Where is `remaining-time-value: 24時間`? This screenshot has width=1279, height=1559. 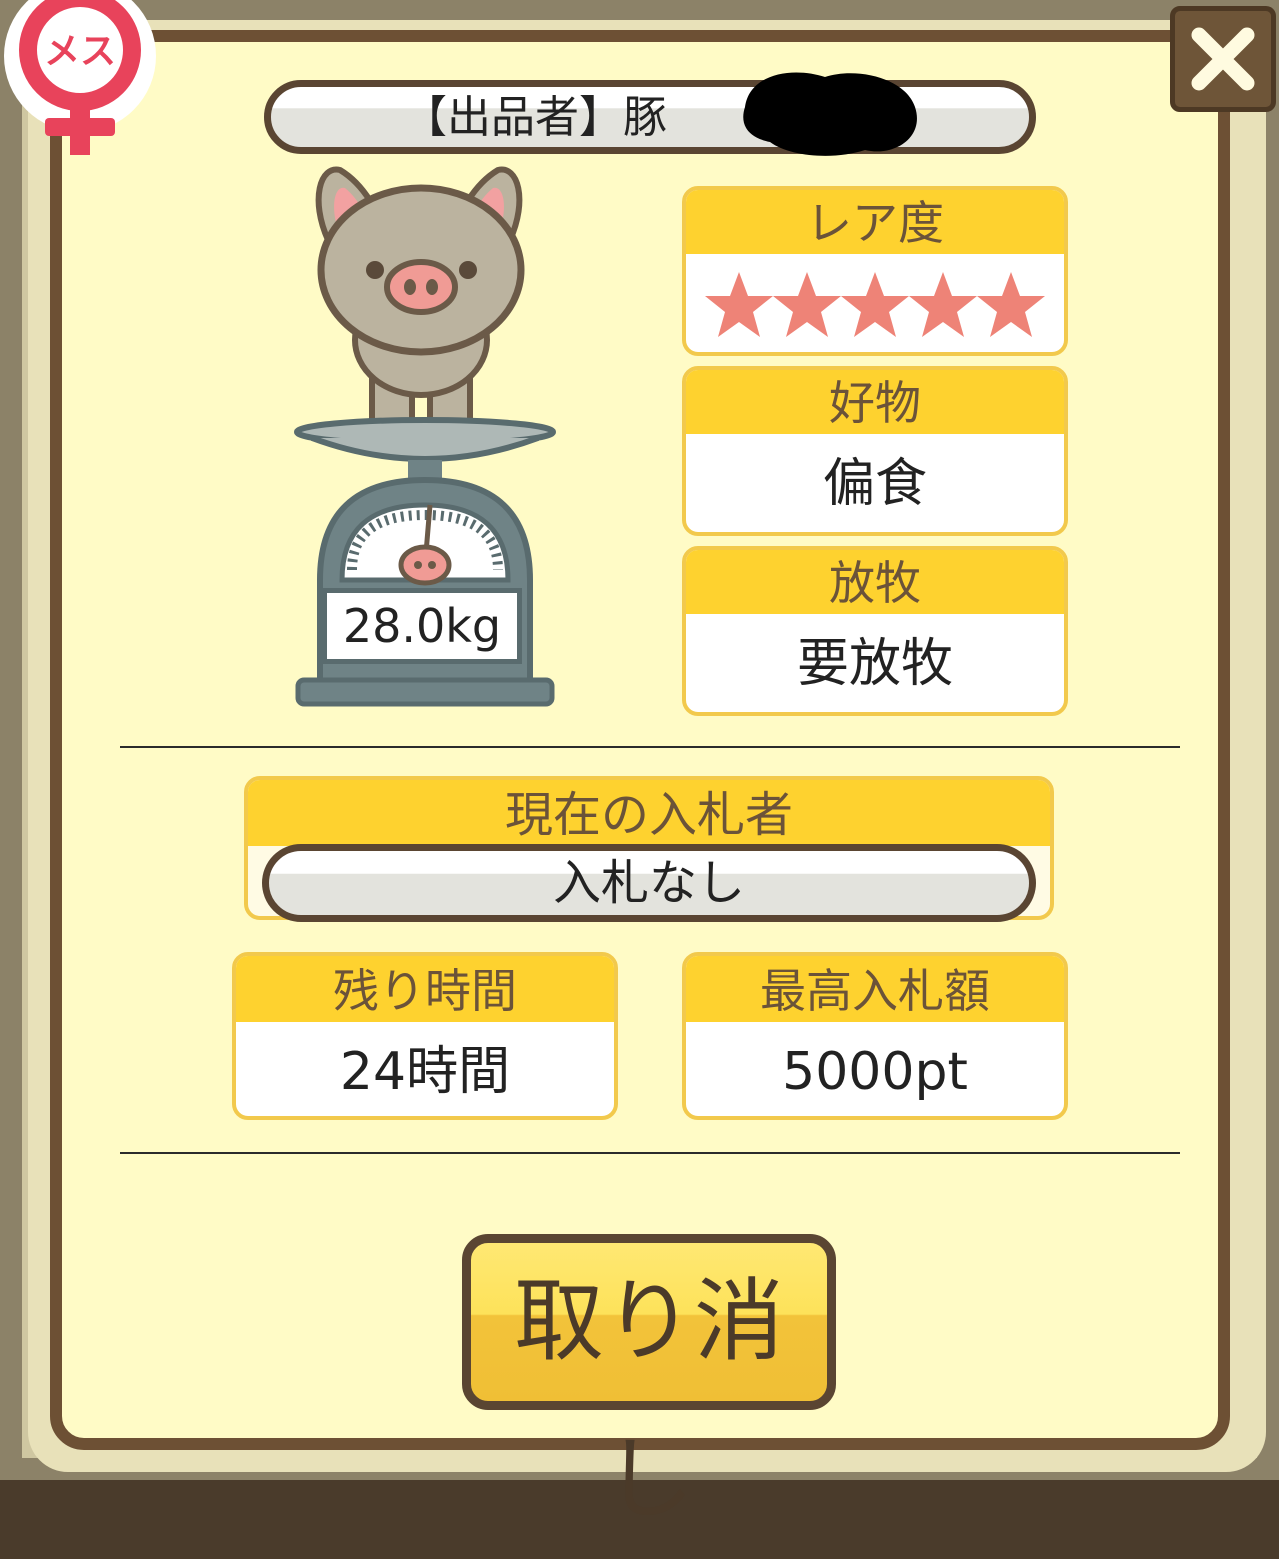
remaining-time-value: 24時間 is located at coordinates (425, 1072).